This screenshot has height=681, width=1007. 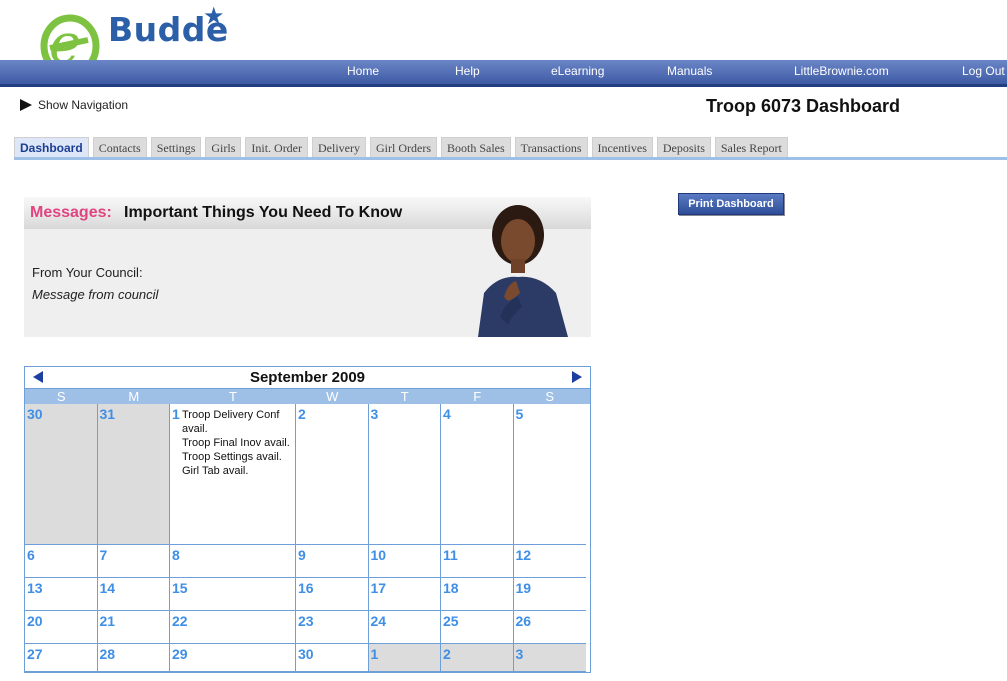 What do you see at coordinates (519, 414) in the screenshot?
I see `day-number: 5` at bounding box center [519, 414].